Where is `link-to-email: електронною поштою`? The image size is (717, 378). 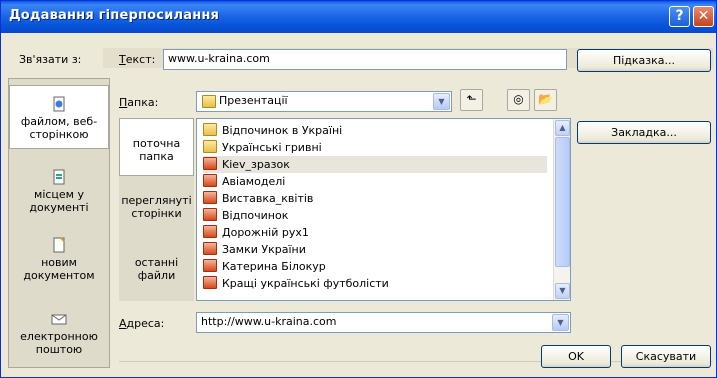
link-to-email: електронною поштою is located at coordinates (59, 339).